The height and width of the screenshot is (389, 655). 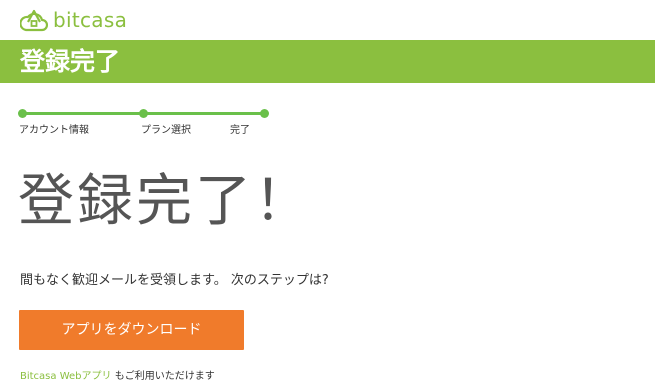 I want to click on step-dot-complete, so click(x=264, y=113).